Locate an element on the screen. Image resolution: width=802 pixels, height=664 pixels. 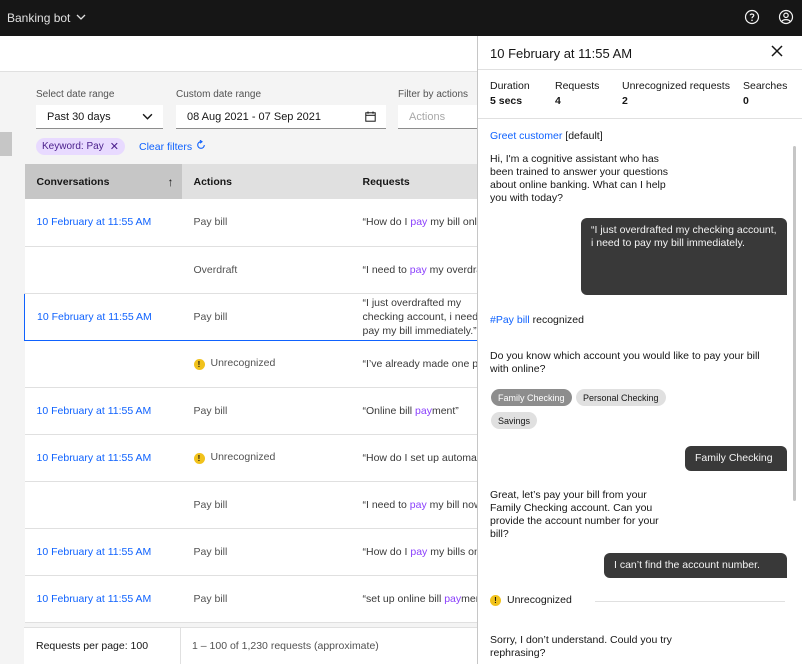
request-text: “I need to pay my overdraft fee” is located at coordinates (429, 270).